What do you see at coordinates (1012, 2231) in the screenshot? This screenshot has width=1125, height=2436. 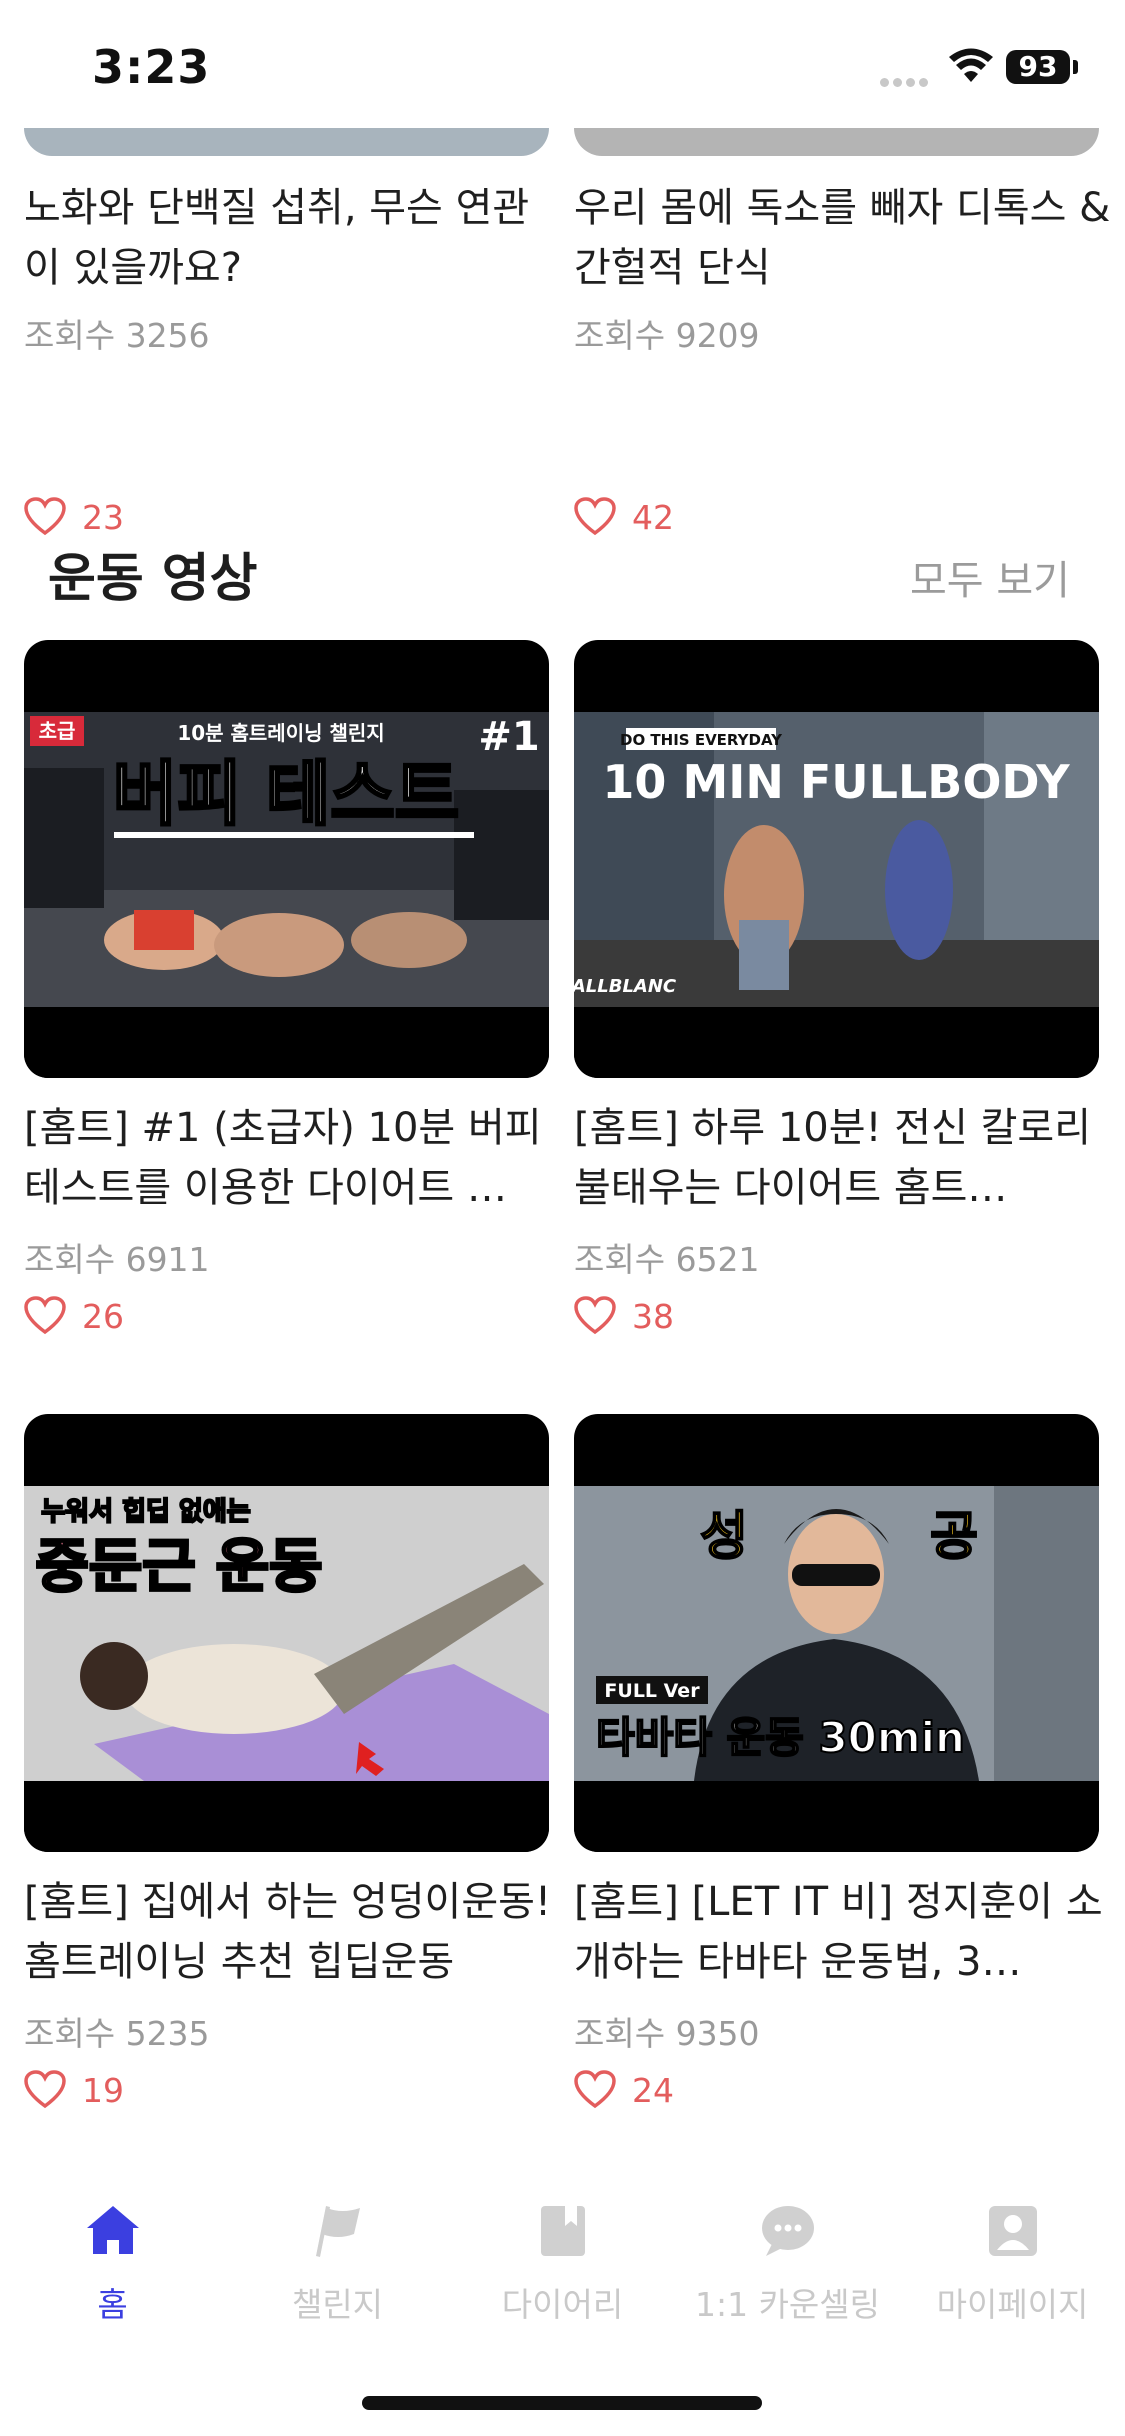 I see `profile-icon` at bounding box center [1012, 2231].